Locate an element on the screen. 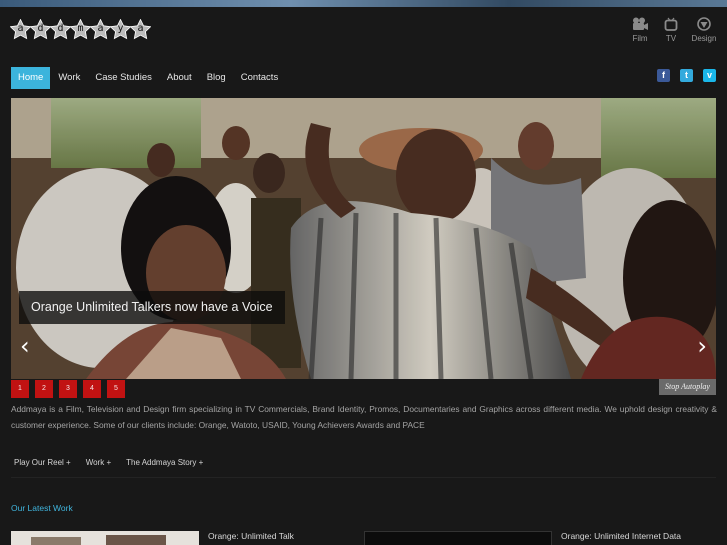 This screenshot has width=727, height=545. play-reel-link: Play Our Reel + is located at coordinates (42, 462).